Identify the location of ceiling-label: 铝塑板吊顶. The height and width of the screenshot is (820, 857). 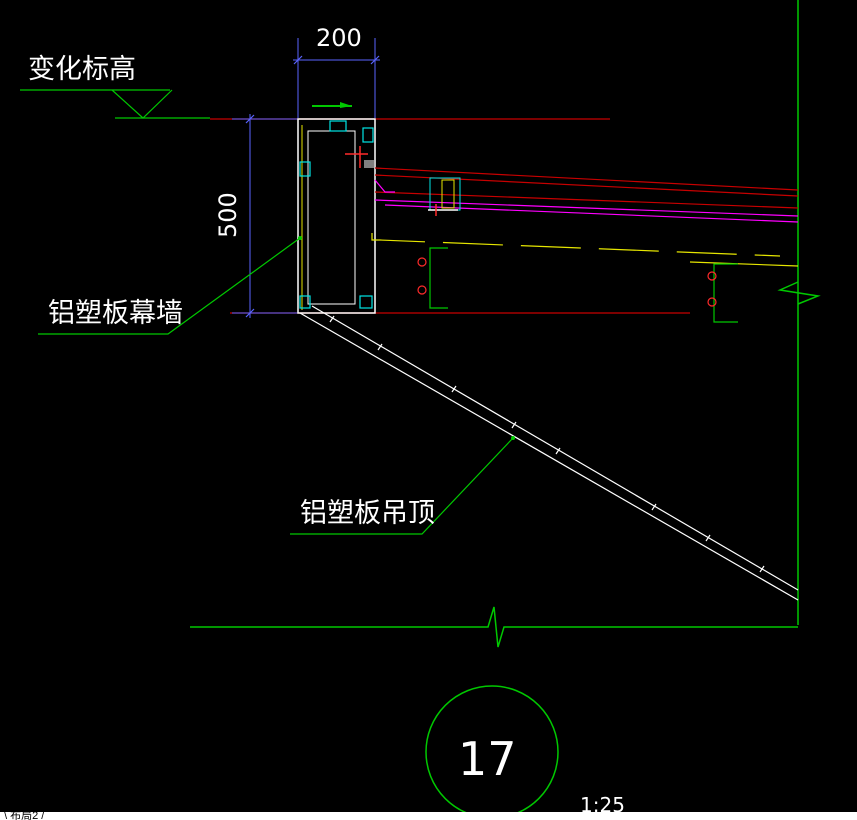
(367, 513).